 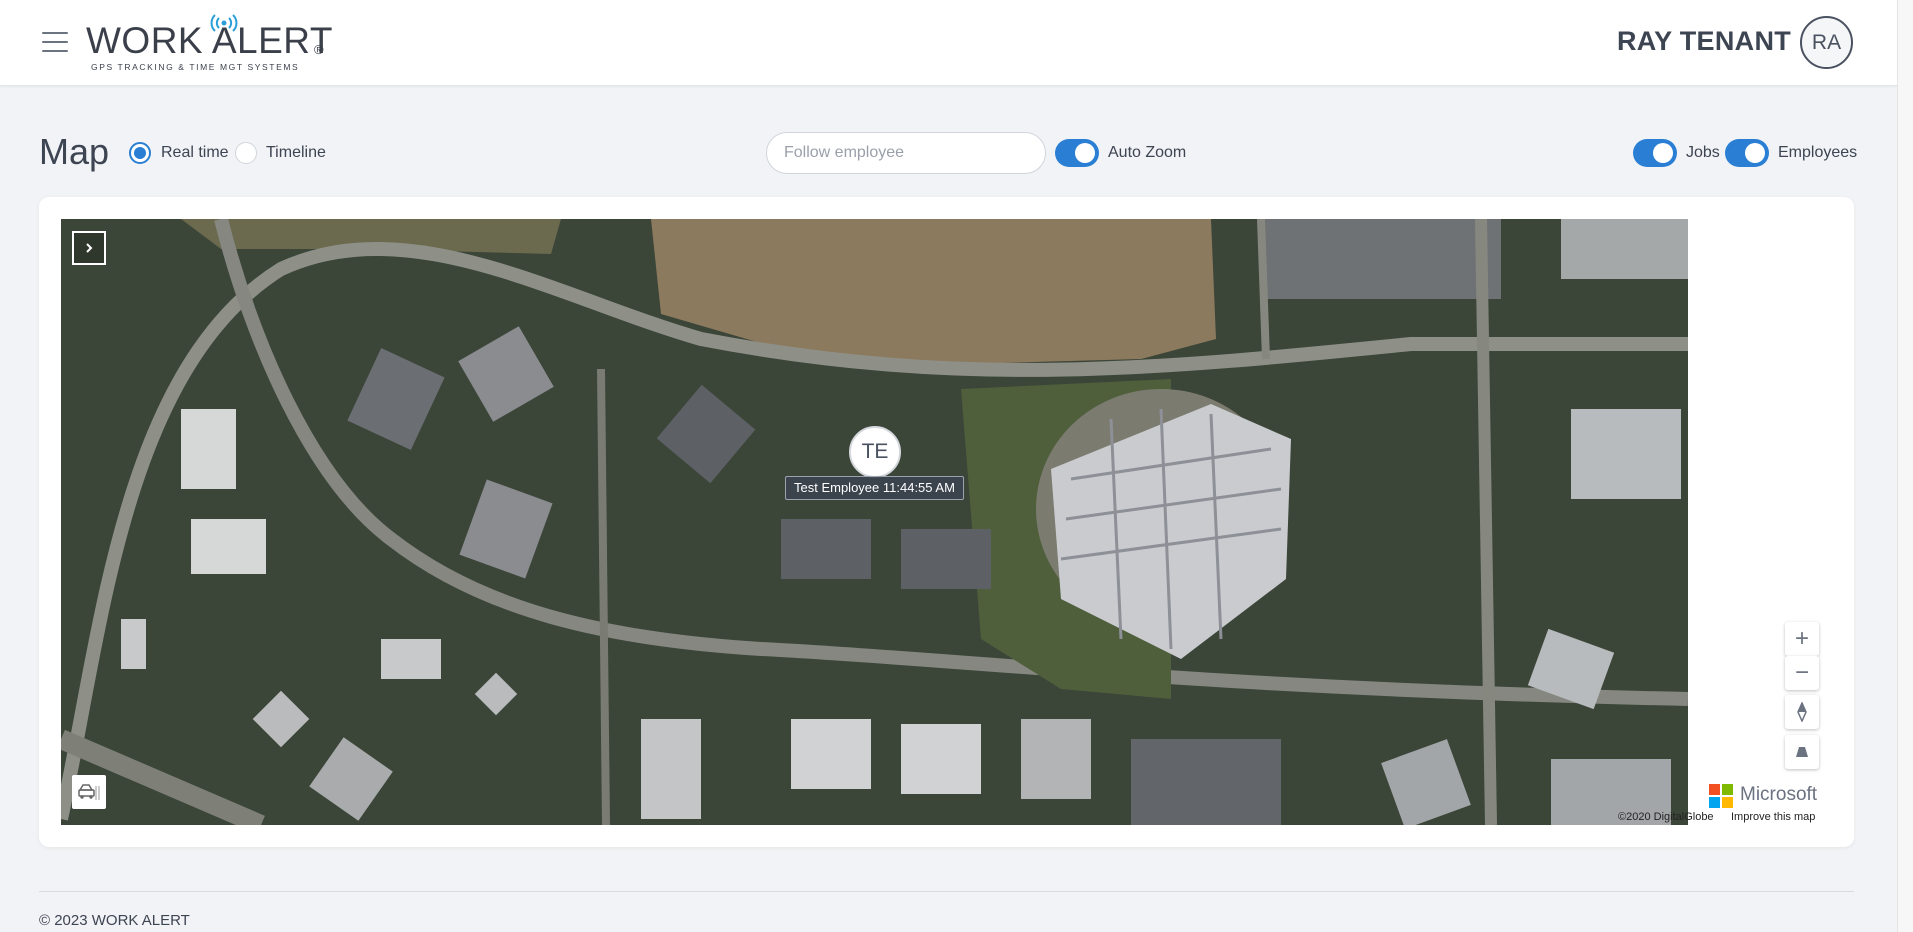 I want to click on improve-map-link: Improve this map, so click(x=1773, y=817).